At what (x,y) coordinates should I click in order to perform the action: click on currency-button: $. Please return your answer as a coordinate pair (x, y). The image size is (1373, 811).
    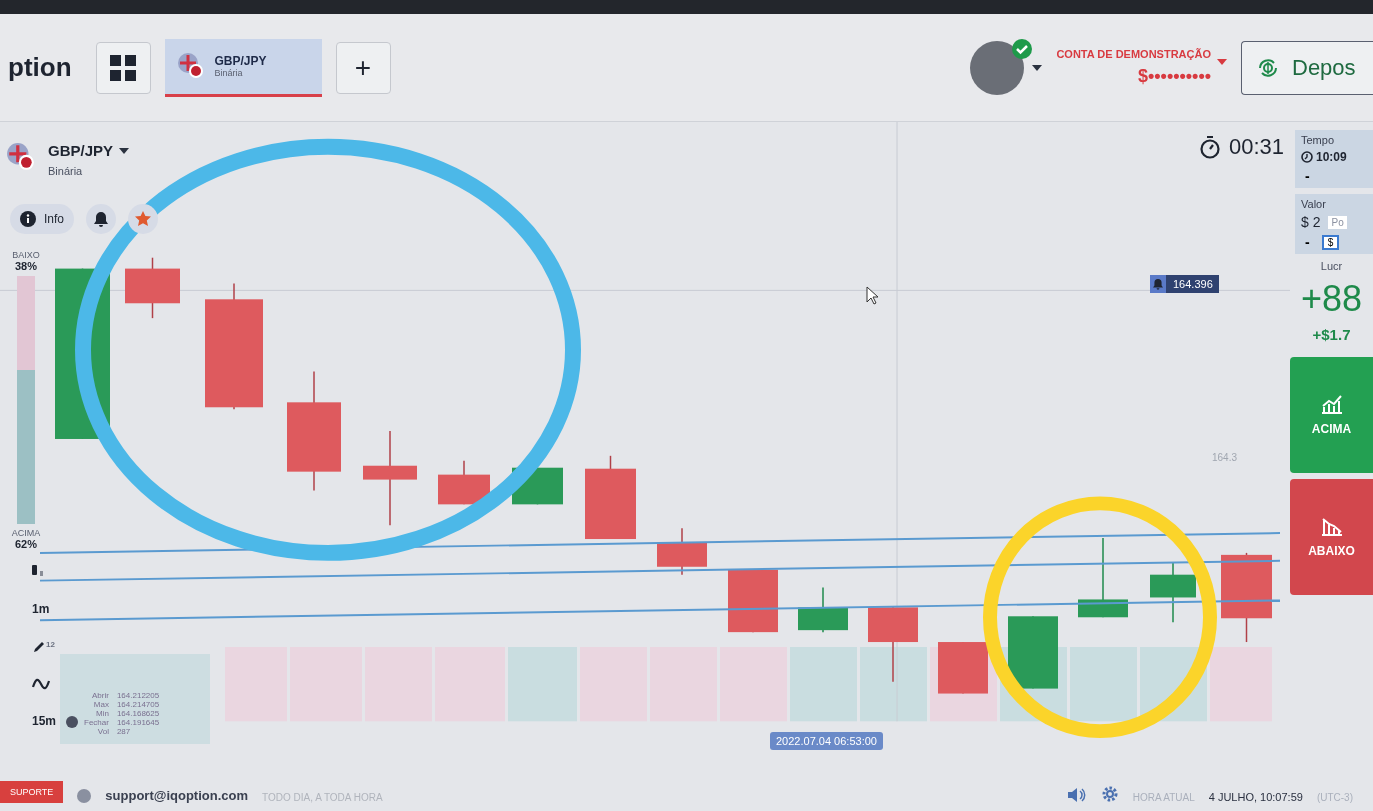
    Looking at the image, I should click on (1330, 242).